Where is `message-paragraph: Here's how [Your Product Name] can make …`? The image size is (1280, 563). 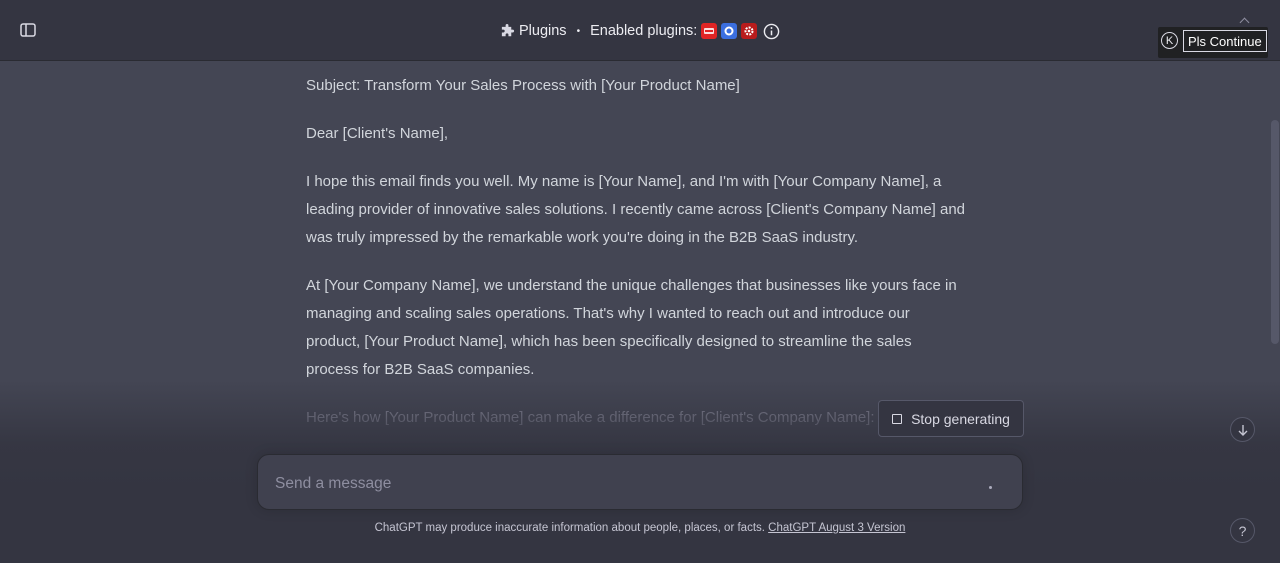
message-paragraph: Here's how [Your Product Name] can make … is located at coordinates (590, 417).